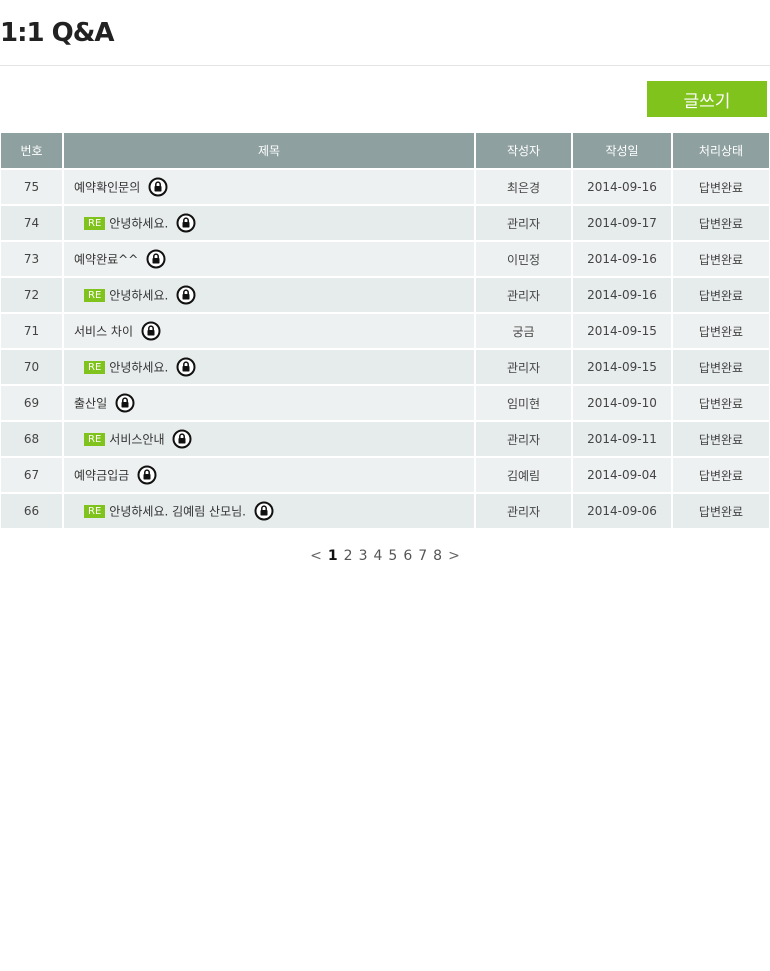 The width and height of the screenshot is (770, 971). Describe the element at coordinates (622, 476) in the screenshot. I see `cell-date: 2014-09-04` at that location.